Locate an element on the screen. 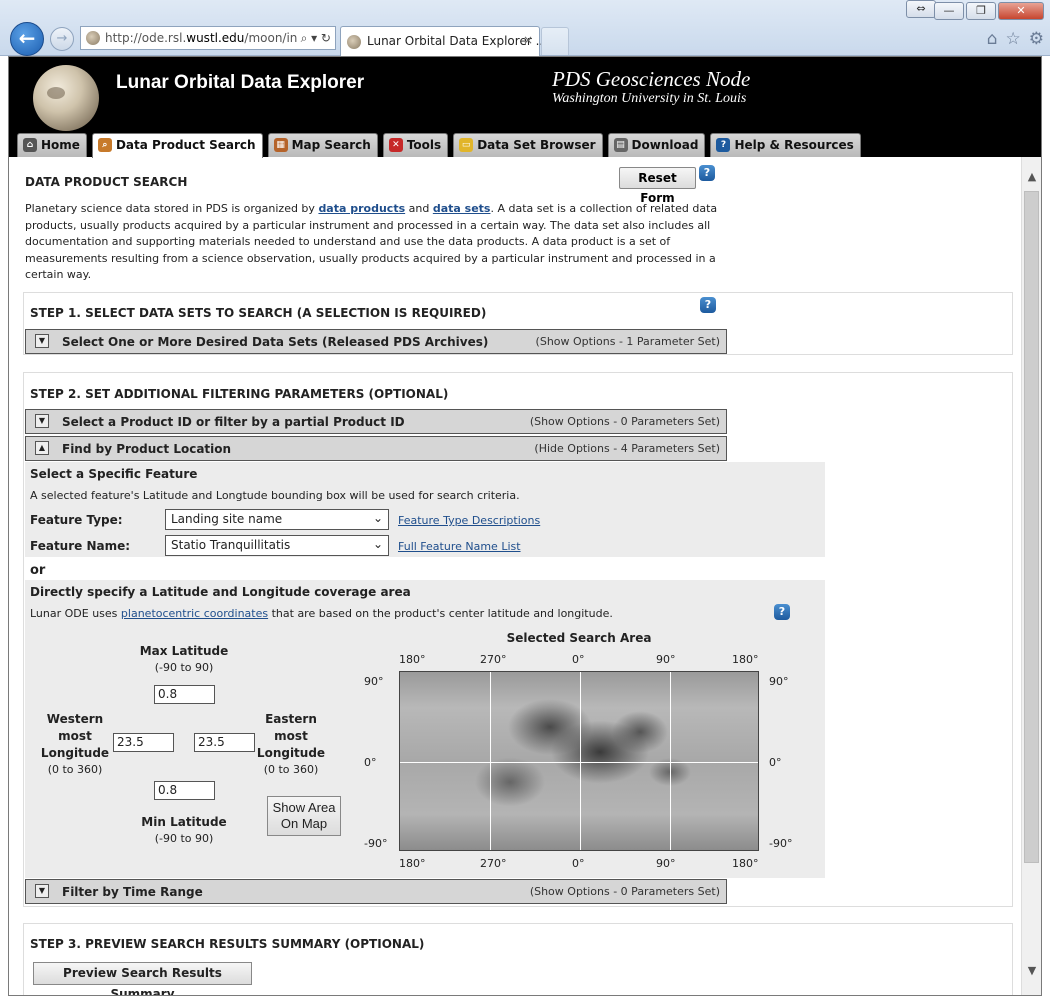  browser-tab: Lunar Orbital Data Explorer ... × is located at coordinates (443, 41).